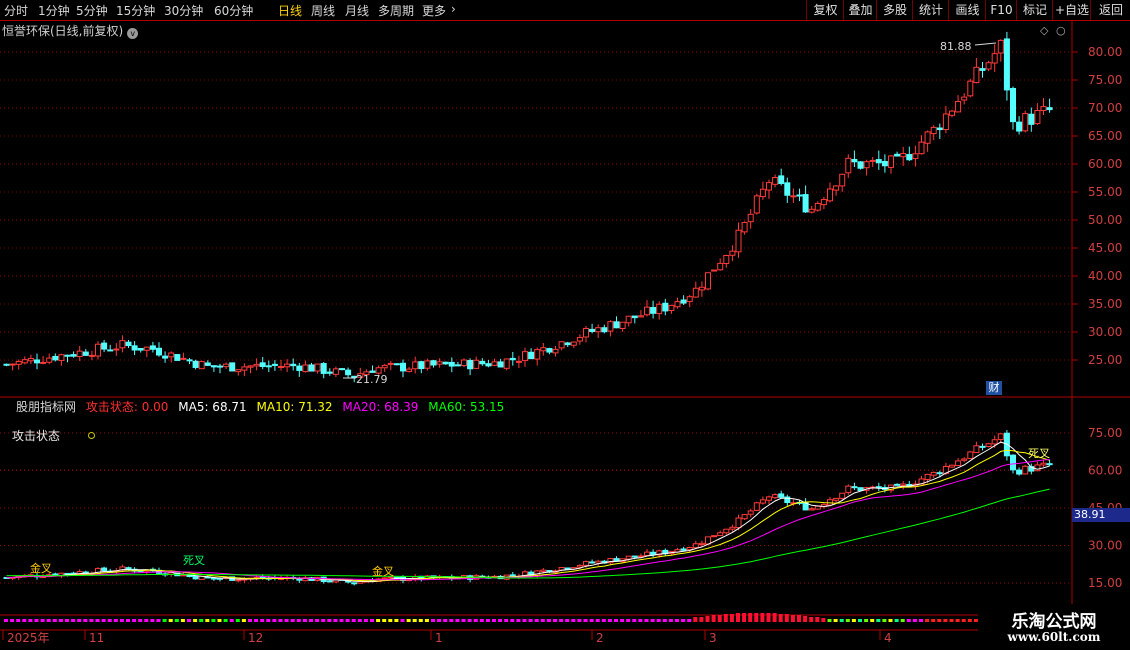 The height and width of the screenshot is (650, 1130). I want to click on high-price-pointer, so click(985, 44).